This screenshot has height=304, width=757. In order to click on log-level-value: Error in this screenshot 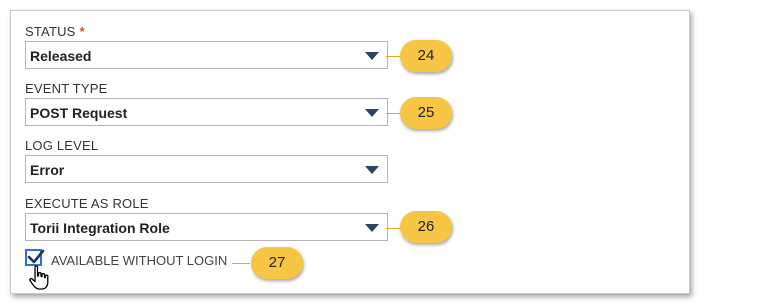, I will do `click(47, 170)`.